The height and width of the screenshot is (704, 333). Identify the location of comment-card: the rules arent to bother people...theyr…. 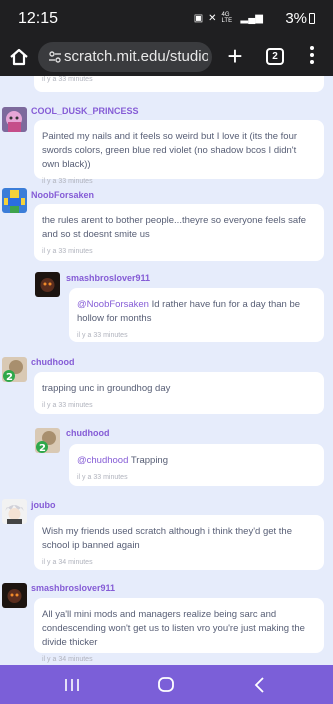
(179, 232).